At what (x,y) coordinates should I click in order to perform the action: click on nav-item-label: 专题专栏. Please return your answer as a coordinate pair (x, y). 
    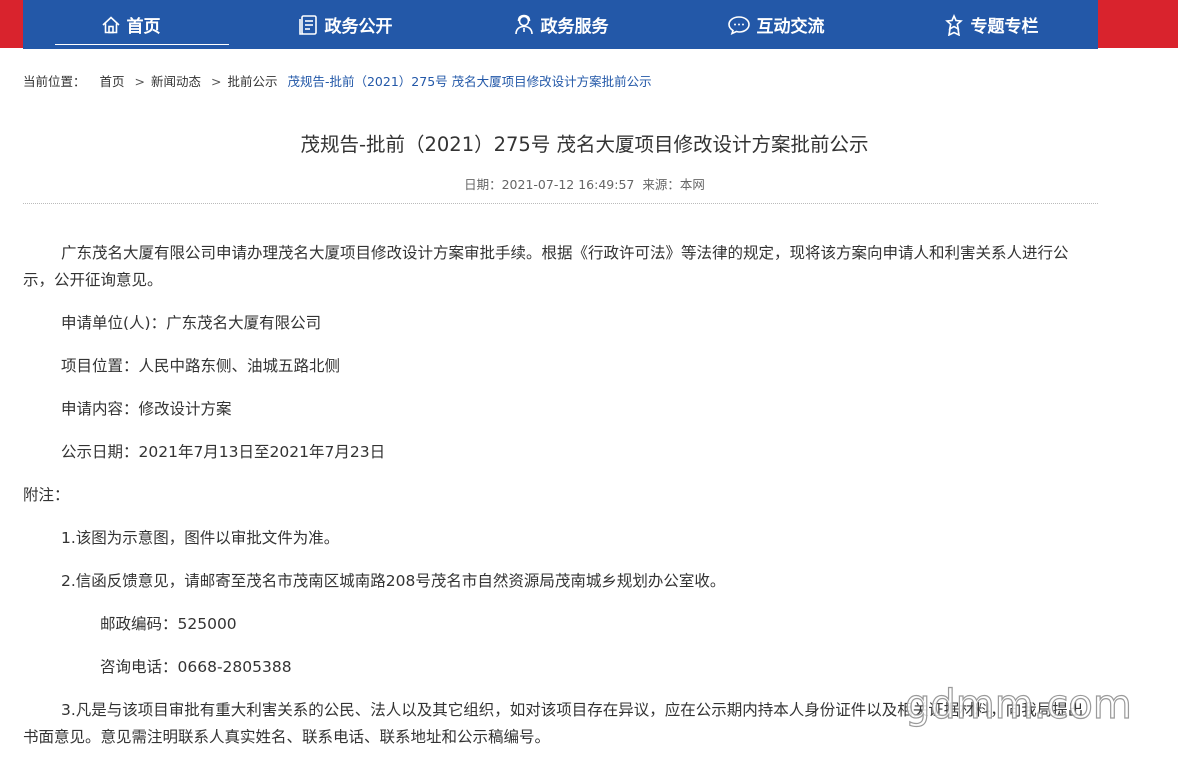
    Looking at the image, I should click on (1004, 27).